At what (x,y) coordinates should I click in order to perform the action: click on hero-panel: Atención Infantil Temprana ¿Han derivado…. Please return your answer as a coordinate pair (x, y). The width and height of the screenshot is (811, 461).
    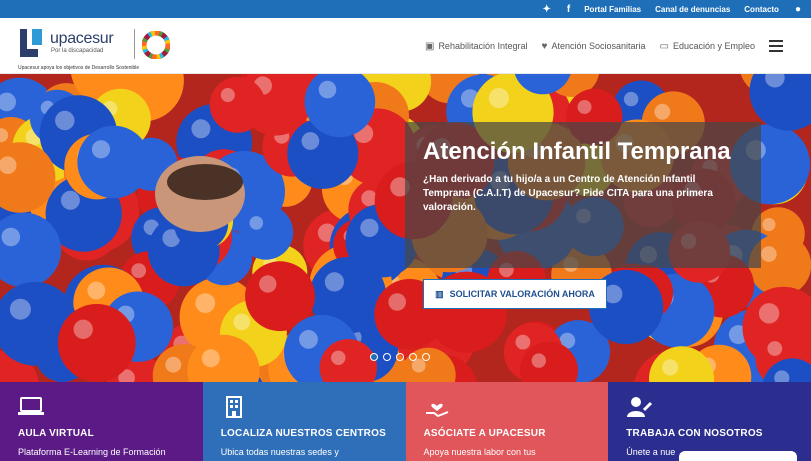
    Looking at the image, I should click on (583, 195).